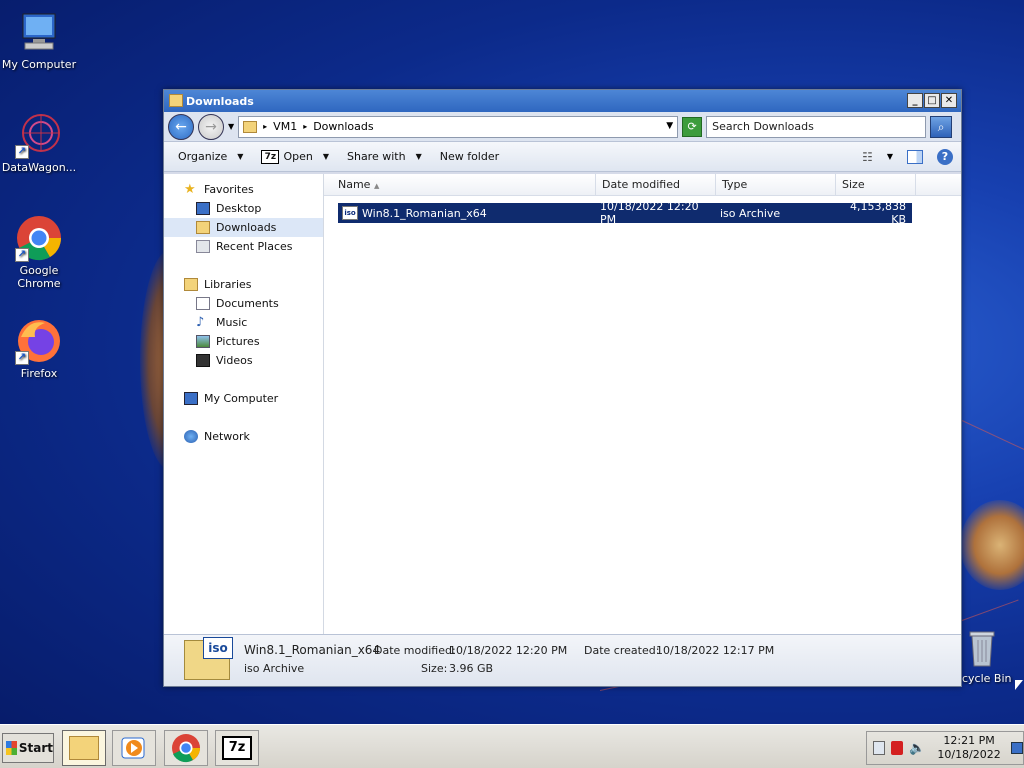  What do you see at coordinates (915, 100) in the screenshot?
I see `minimize-button: _` at bounding box center [915, 100].